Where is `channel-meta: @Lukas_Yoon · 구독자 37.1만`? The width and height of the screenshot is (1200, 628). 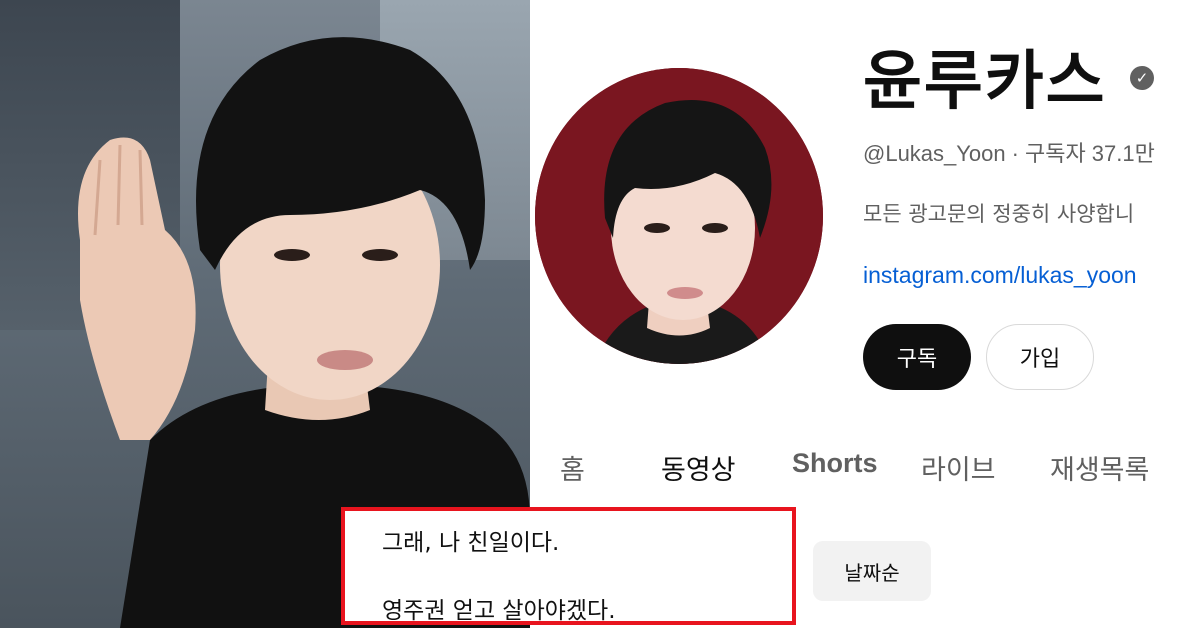 channel-meta: @Lukas_Yoon · 구독자 37.1만 is located at coordinates (1009, 152).